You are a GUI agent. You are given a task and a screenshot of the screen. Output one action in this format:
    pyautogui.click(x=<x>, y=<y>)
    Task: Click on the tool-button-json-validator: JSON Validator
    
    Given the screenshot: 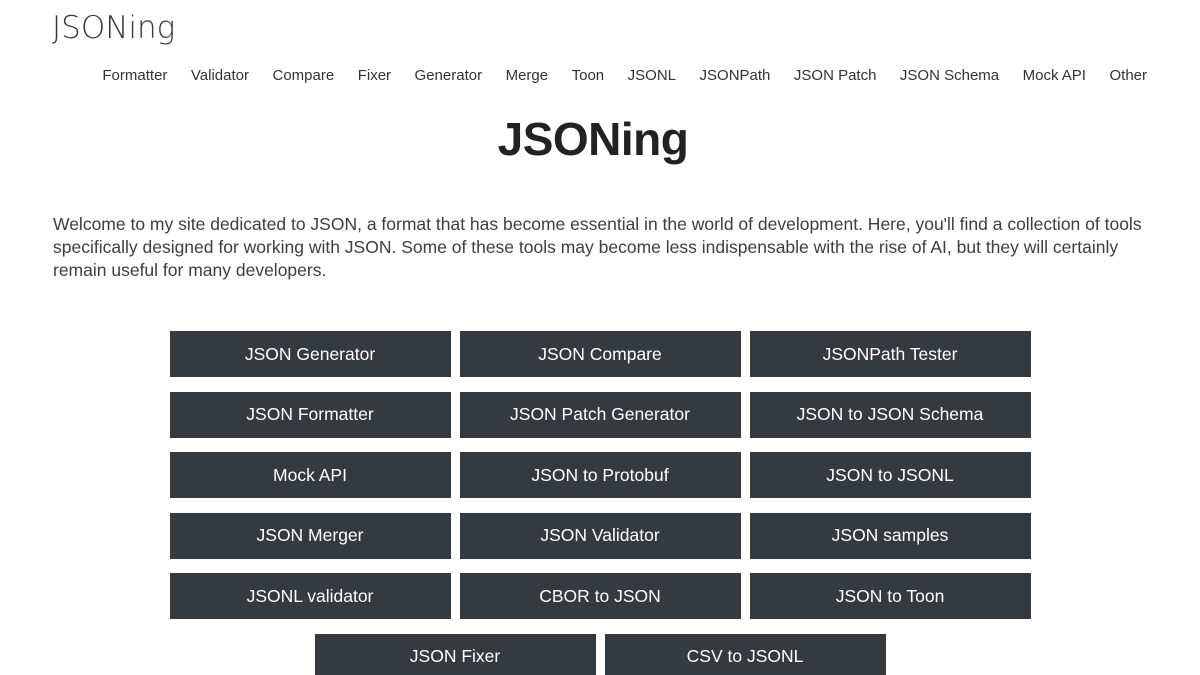 What is the action you would take?
    pyautogui.click(x=600, y=535)
    